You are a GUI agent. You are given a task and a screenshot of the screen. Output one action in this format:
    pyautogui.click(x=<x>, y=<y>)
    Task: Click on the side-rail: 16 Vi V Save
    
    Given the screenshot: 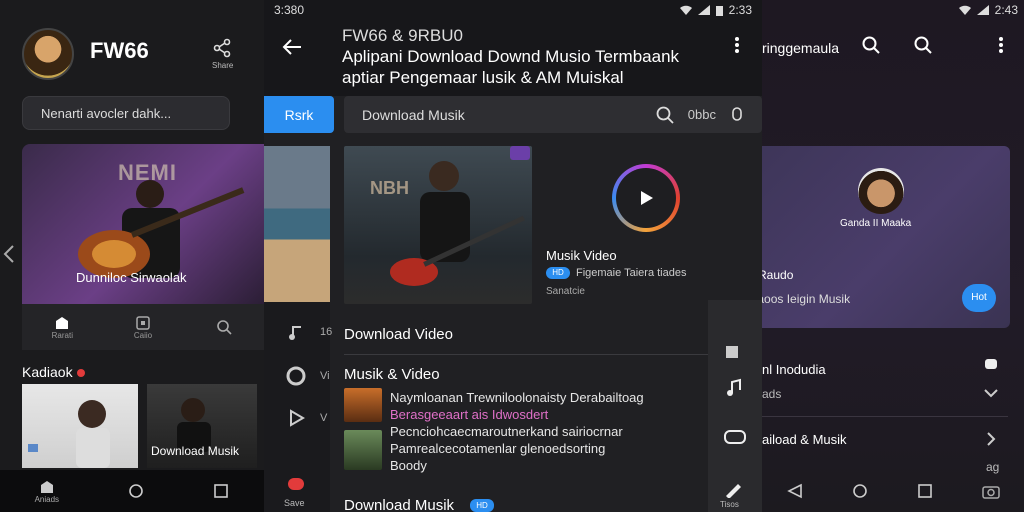 What is the action you would take?
    pyautogui.click(x=298, y=329)
    